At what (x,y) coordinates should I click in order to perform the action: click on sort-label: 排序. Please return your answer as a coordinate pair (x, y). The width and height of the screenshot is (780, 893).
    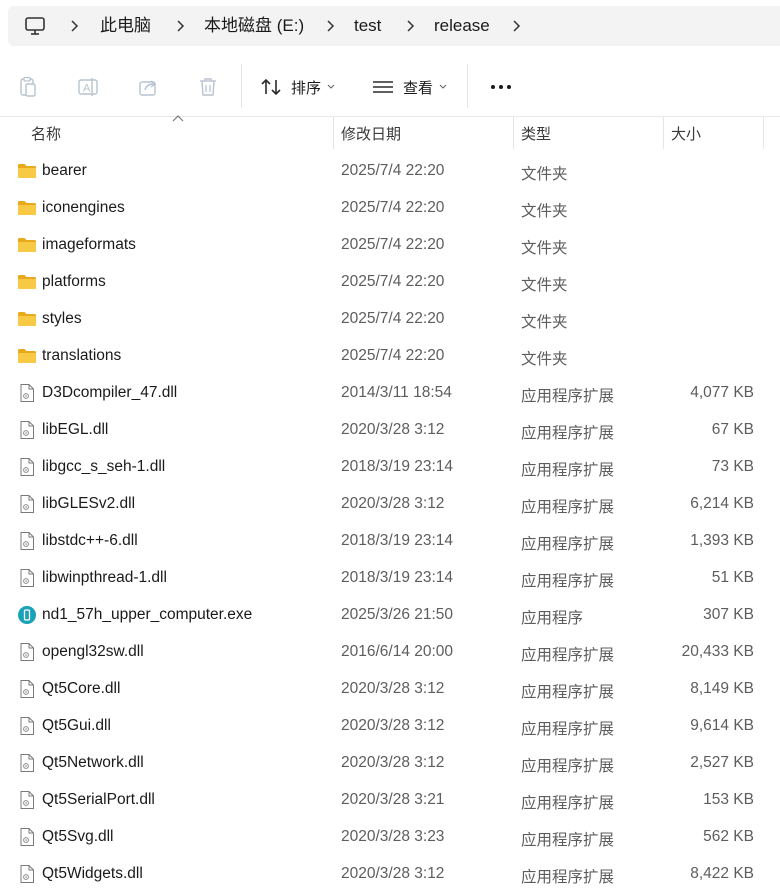
    Looking at the image, I should click on (306, 88).